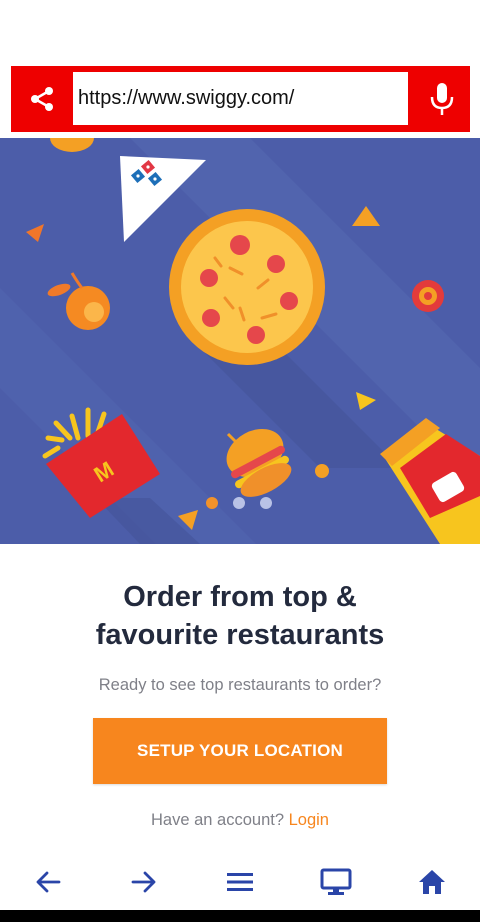 Image resolution: width=480 pixels, height=922 pixels. Describe the element at coordinates (309, 820) in the screenshot. I see `login-link: Login` at that location.